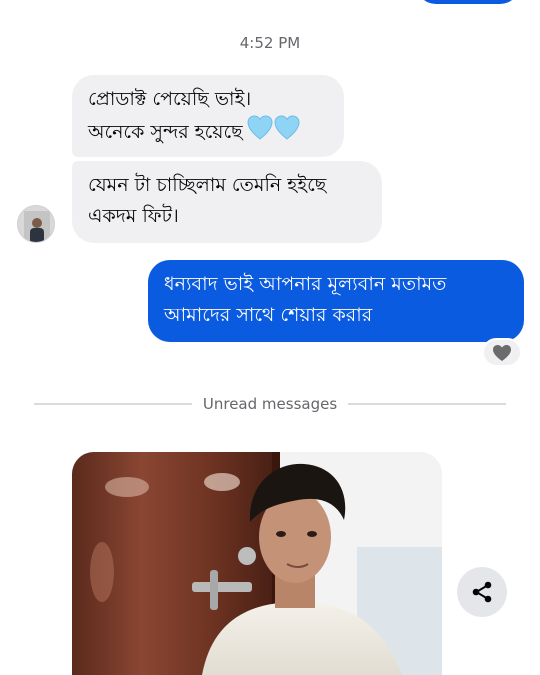  I want to click on share-button, so click(482, 592).